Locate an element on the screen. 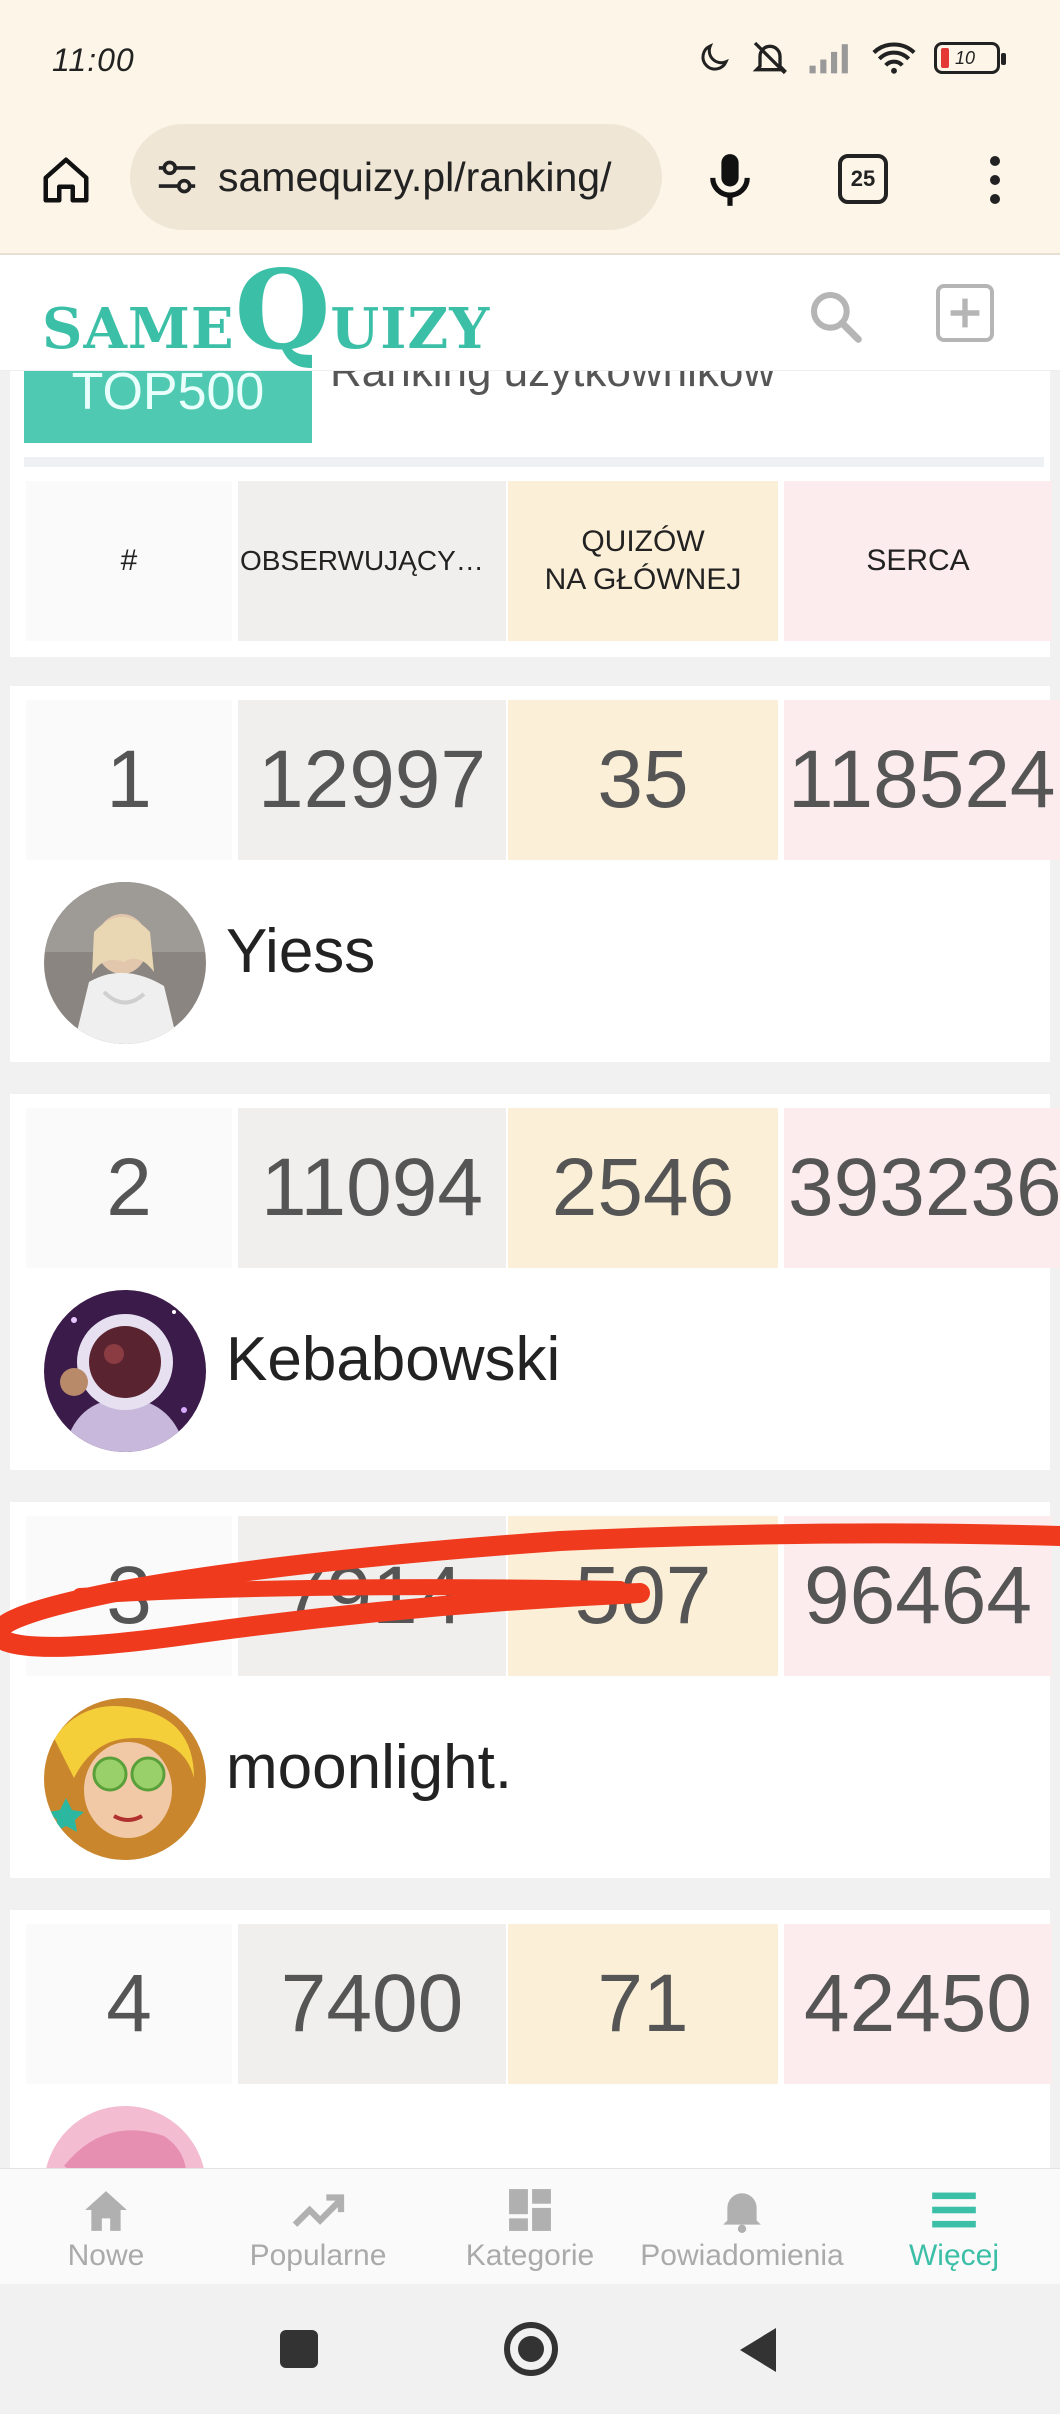  status-time: 11:00 is located at coordinates (93, 60).